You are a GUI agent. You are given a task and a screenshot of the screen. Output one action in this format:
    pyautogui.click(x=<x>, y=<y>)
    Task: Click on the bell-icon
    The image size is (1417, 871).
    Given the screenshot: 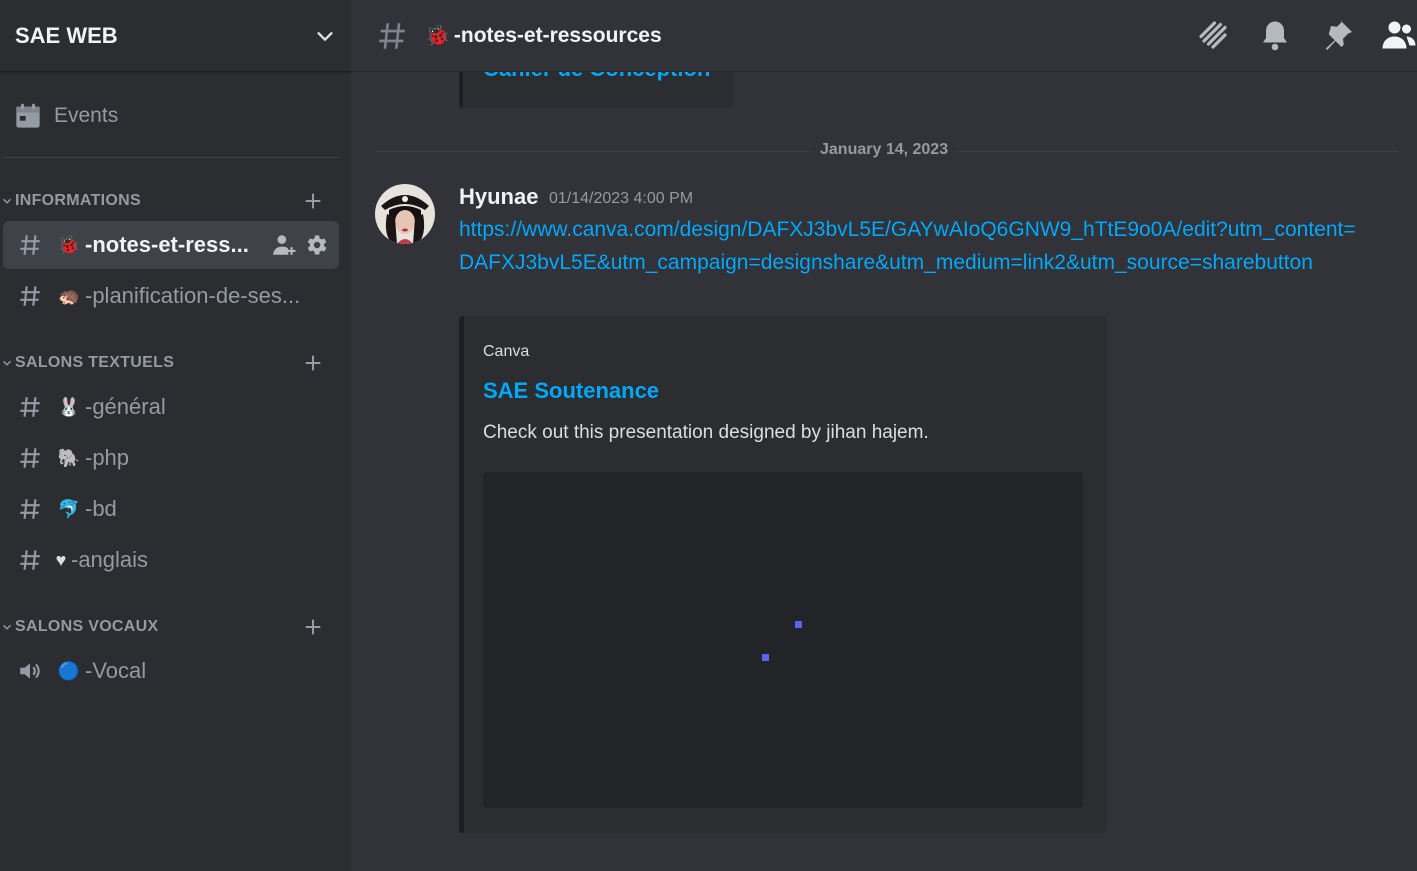 What is the action you would take?
    pyautogui.click(x=1275, y=35)
    